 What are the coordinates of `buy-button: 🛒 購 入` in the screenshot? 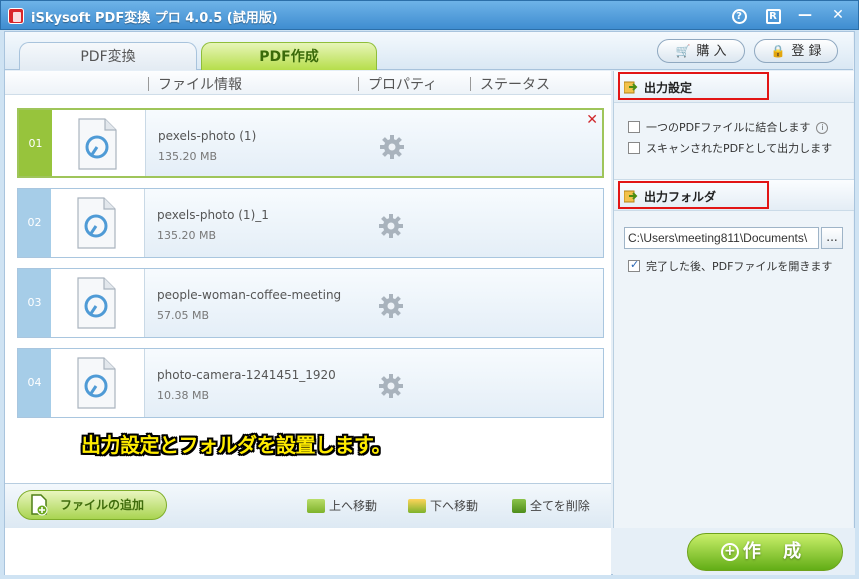 It's located at (701, 51).